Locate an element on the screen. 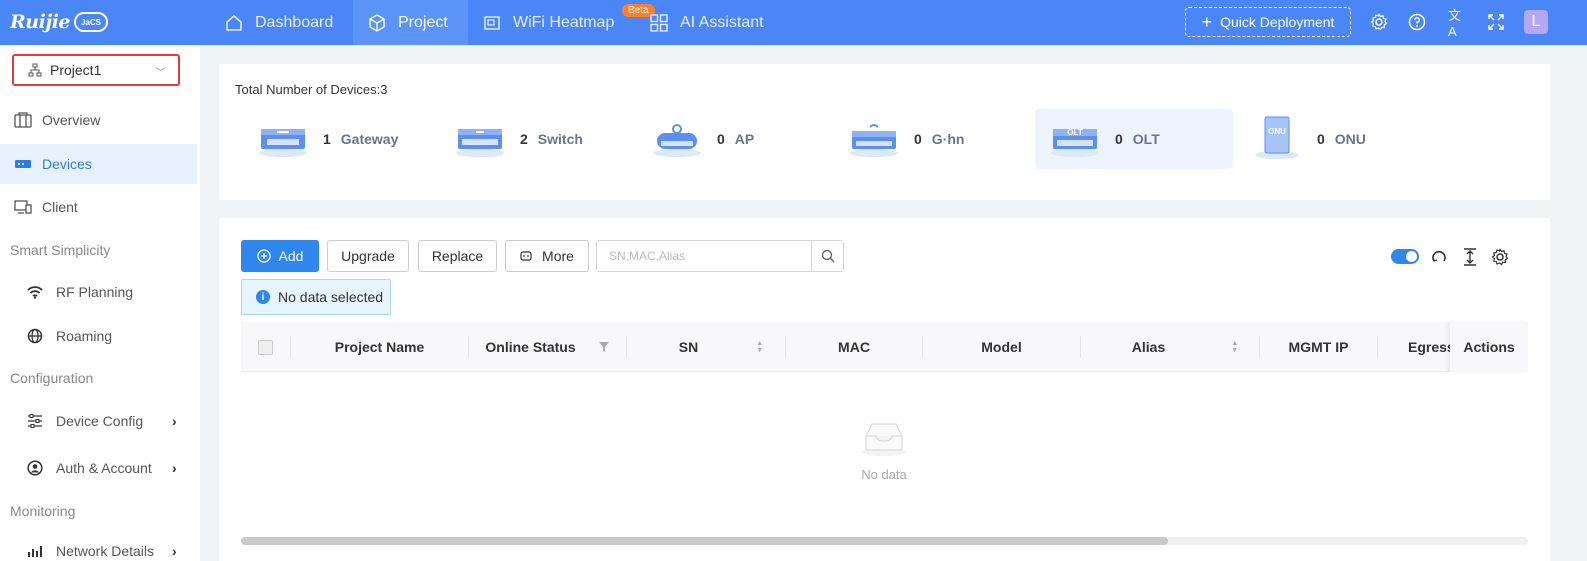 The width and height of the screenshot is (1587, 561). device-stat-gateway: 1 Gateway is located at coordinates (334, 139).